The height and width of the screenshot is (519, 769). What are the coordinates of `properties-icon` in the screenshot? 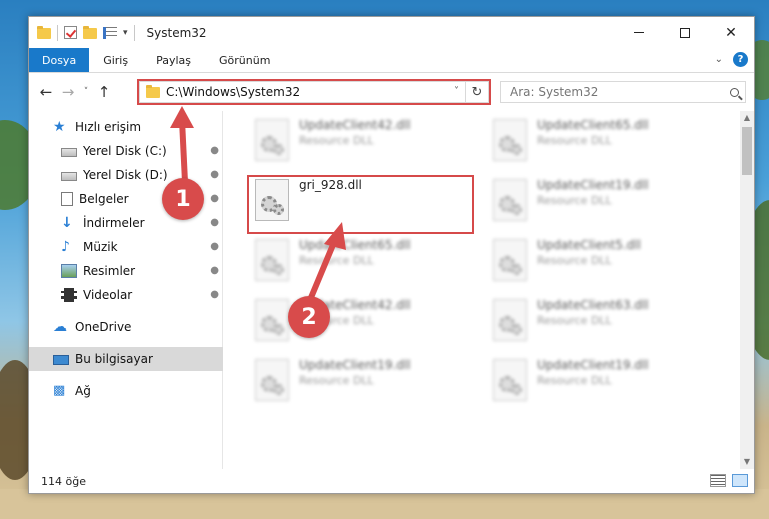 It's located at (110, 32).